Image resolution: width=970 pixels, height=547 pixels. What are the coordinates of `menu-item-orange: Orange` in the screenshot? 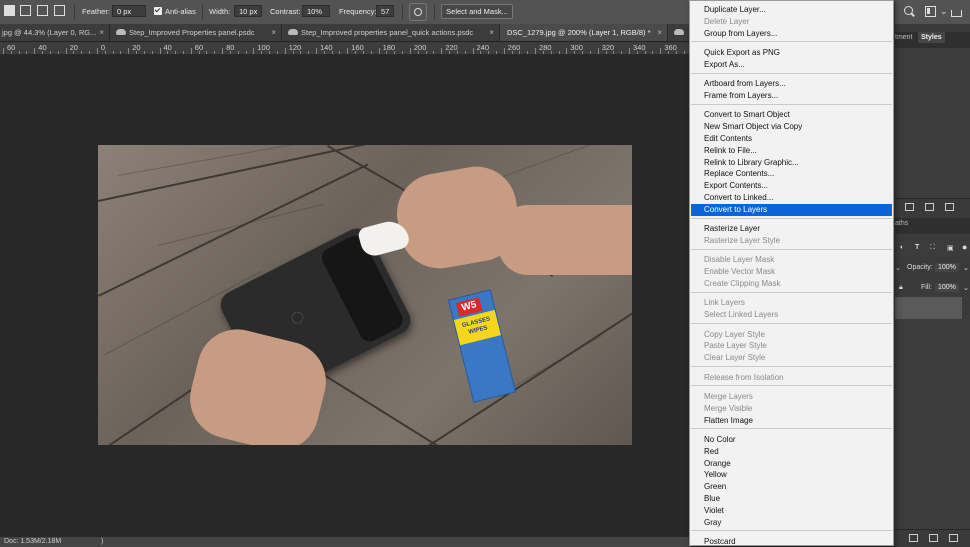 It's located at (791, 464).